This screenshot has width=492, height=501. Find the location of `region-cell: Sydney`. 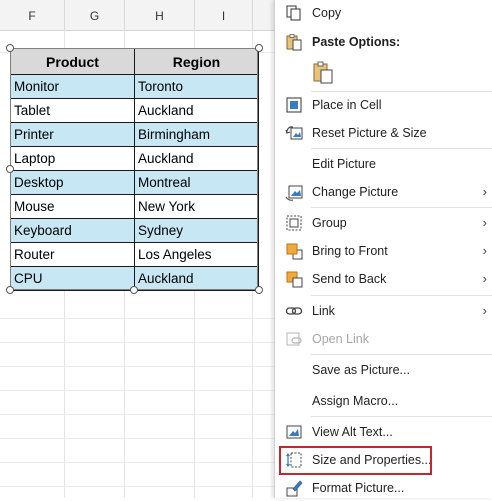

region-cell: Sydney is located at coordinates (196, 230).